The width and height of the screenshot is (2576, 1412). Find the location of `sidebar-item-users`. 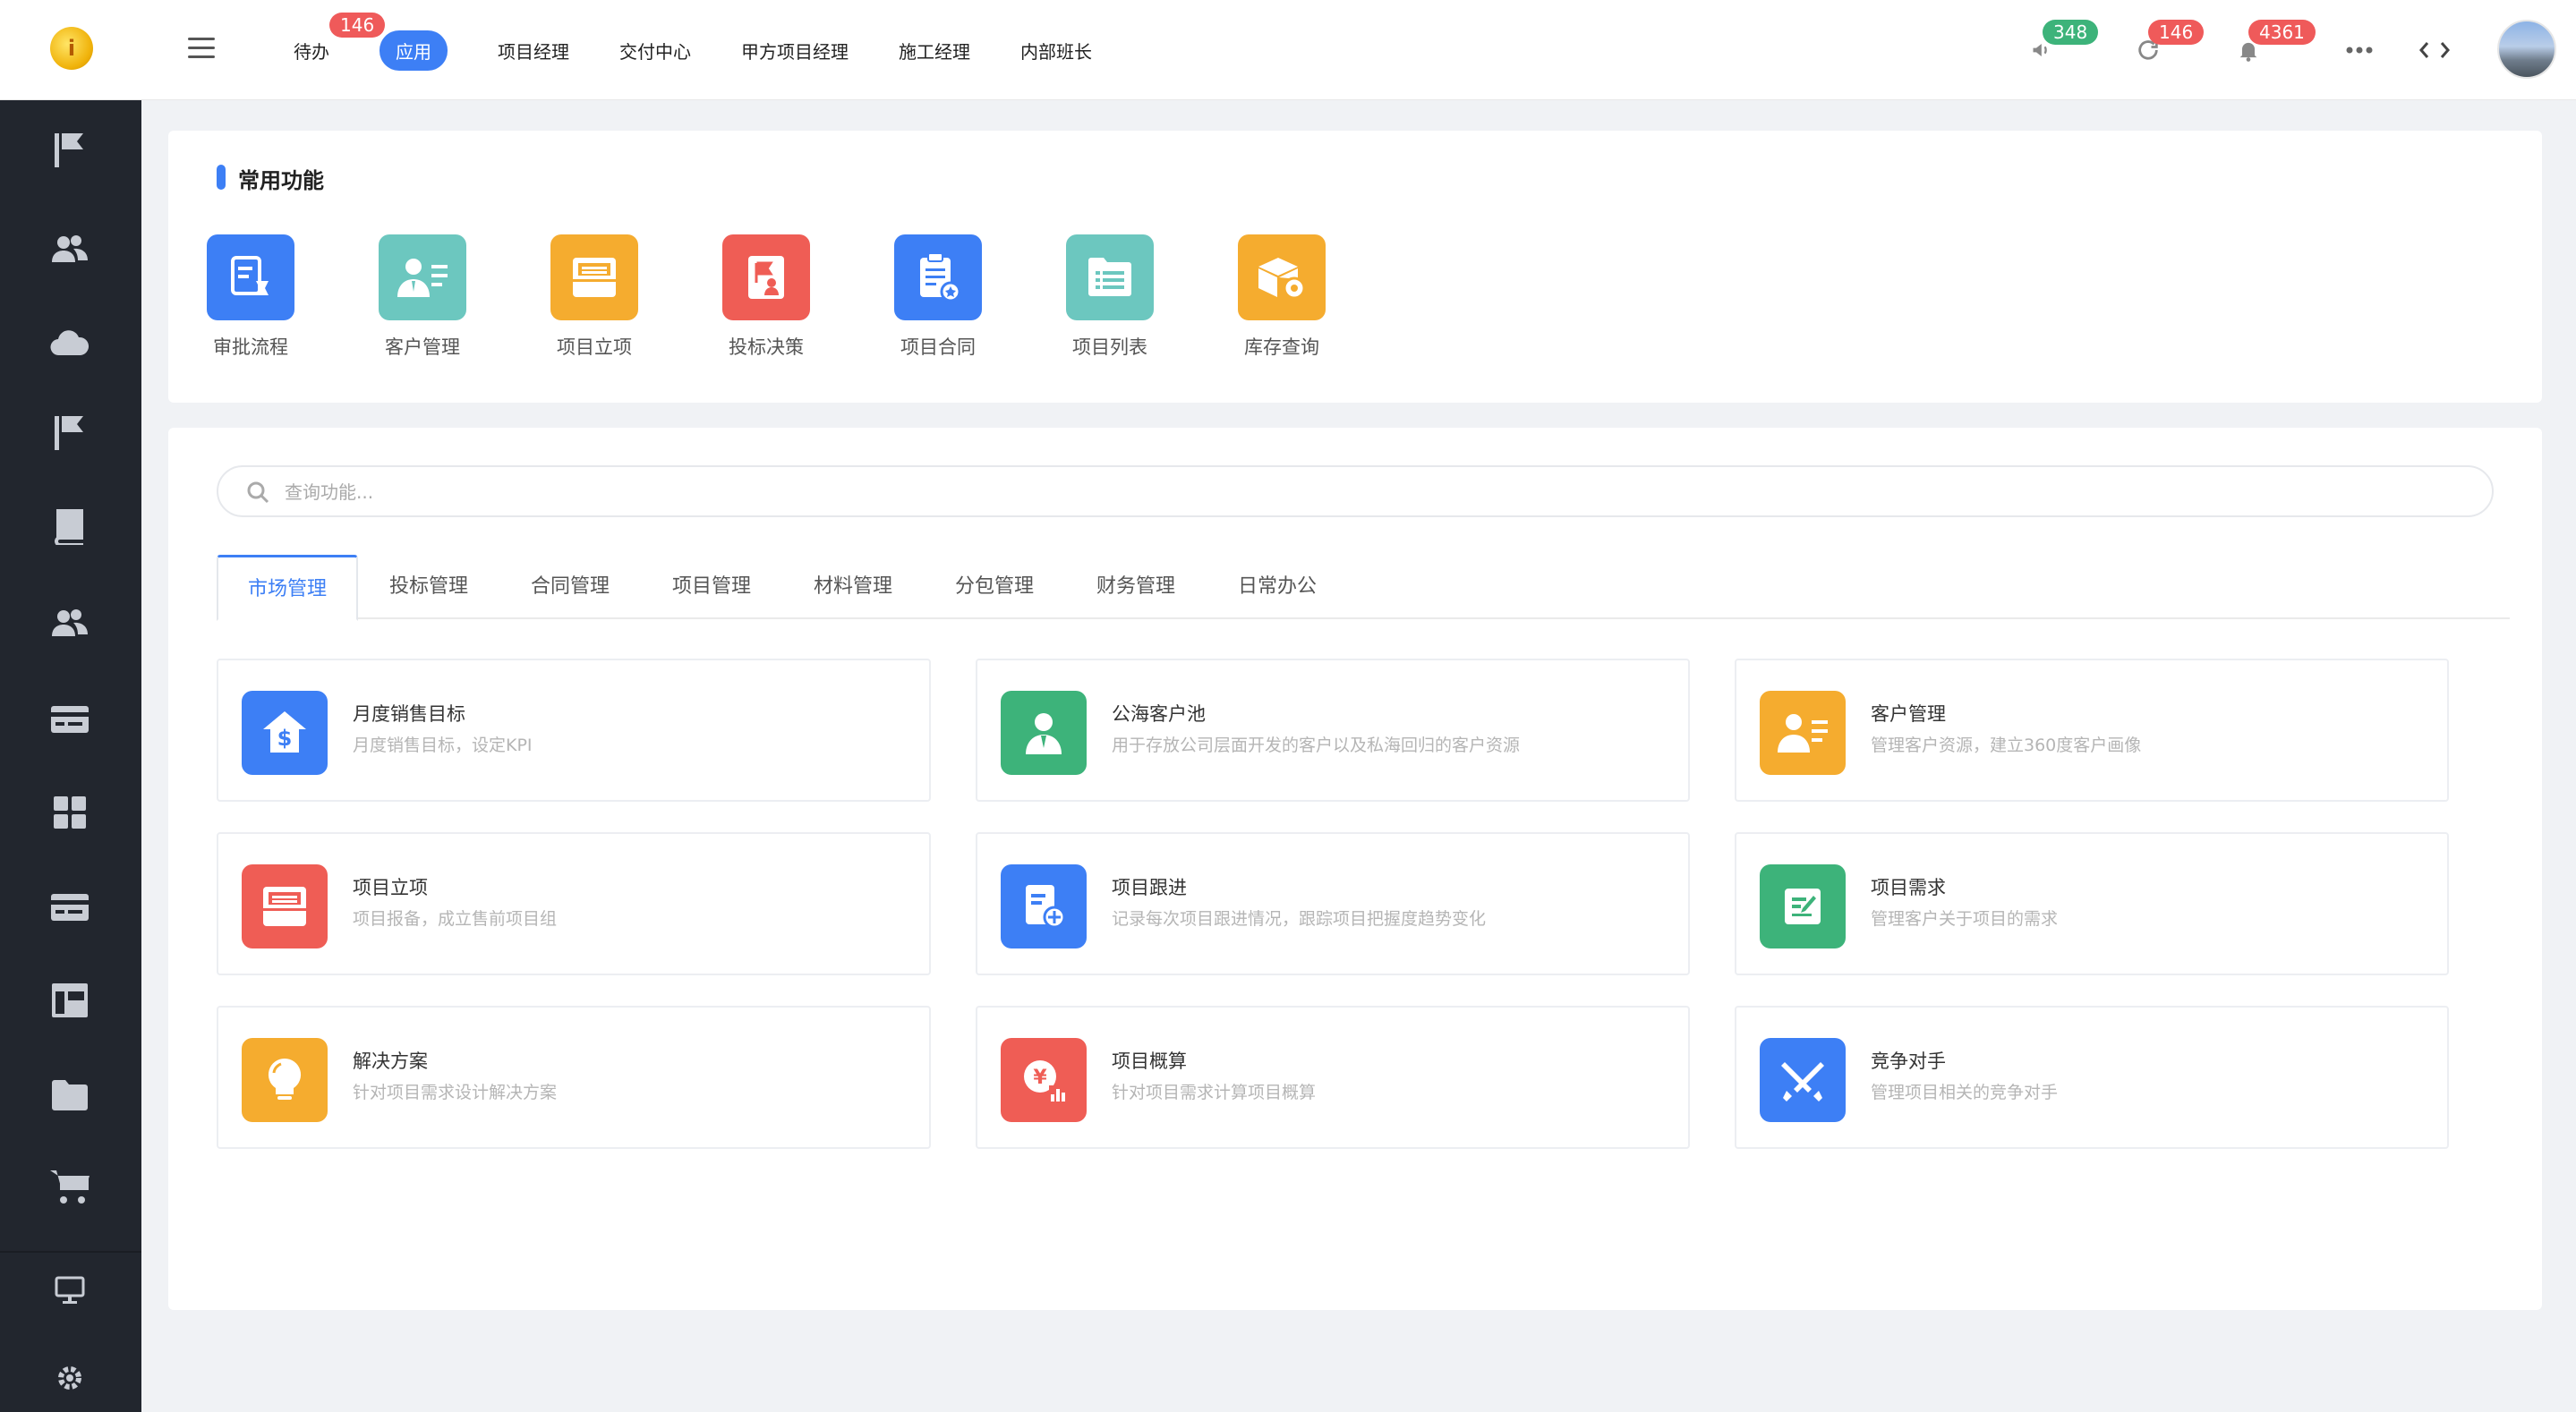

sidebar-item-users is located at coordinates (69, 249).